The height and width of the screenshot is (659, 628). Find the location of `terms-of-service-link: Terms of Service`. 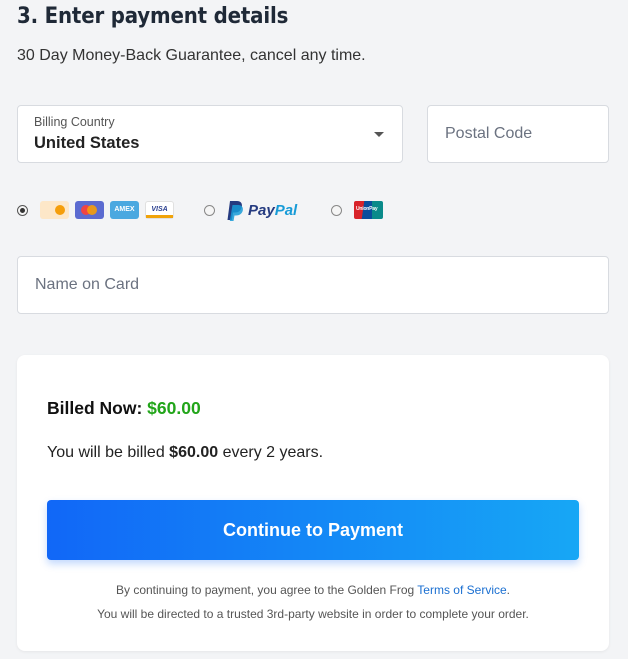

terms-of-service-link: Terms of Service is located at coordinates (461, 590).